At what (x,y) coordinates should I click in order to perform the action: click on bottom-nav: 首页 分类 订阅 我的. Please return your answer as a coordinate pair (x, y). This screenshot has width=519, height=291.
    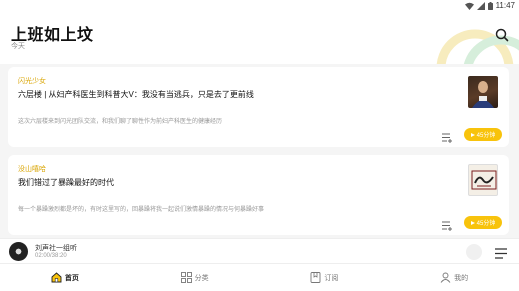
    Looking at the image, I should click on (259, 277).